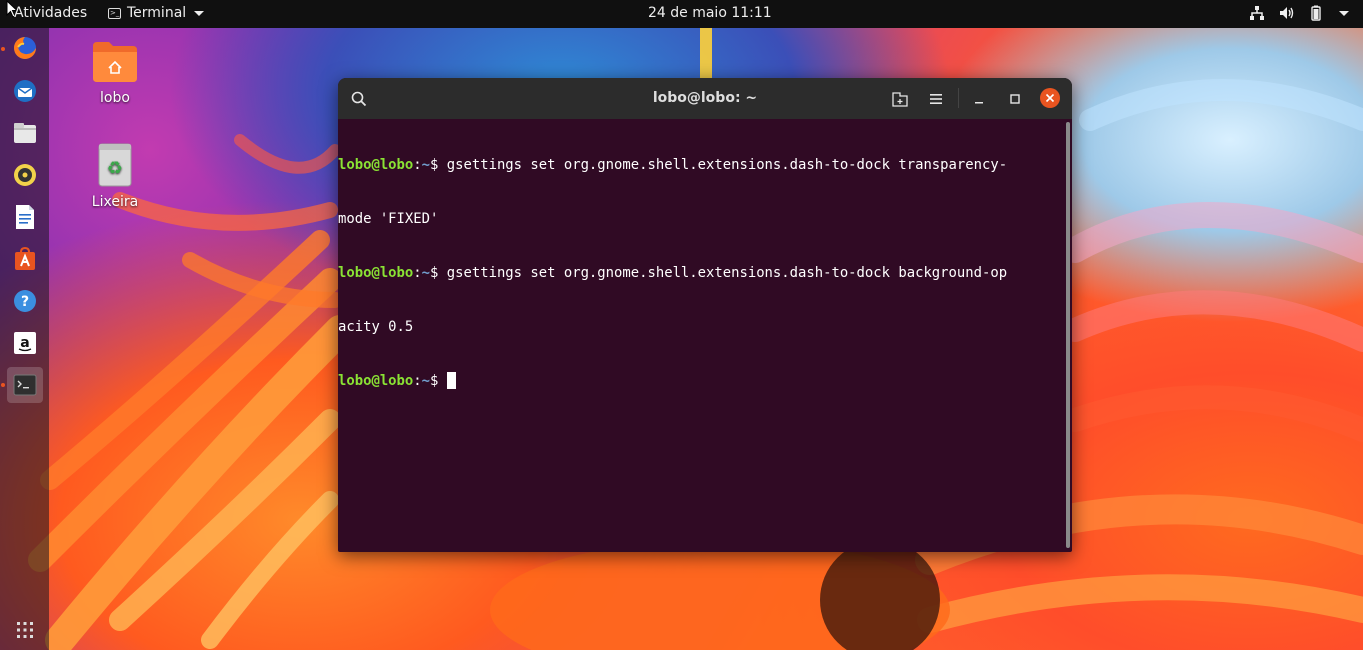 This screenshot has height=650, width=1363. I want to click on grid-icon, so click(25, 630).